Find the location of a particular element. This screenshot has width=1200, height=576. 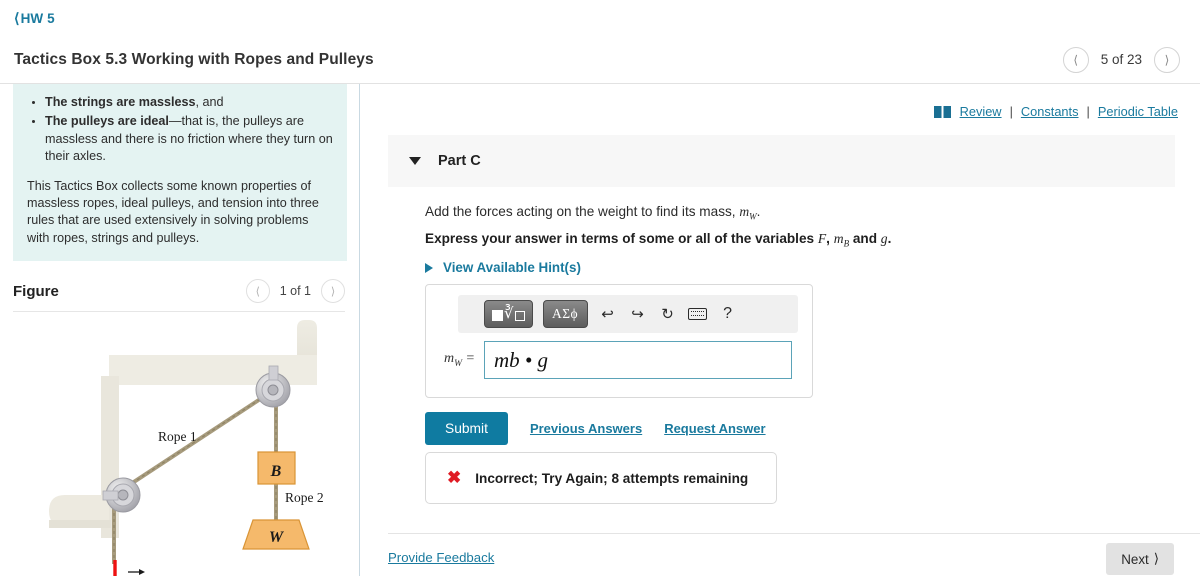

next-button-label: Next is located at coordinates (1135, 559).